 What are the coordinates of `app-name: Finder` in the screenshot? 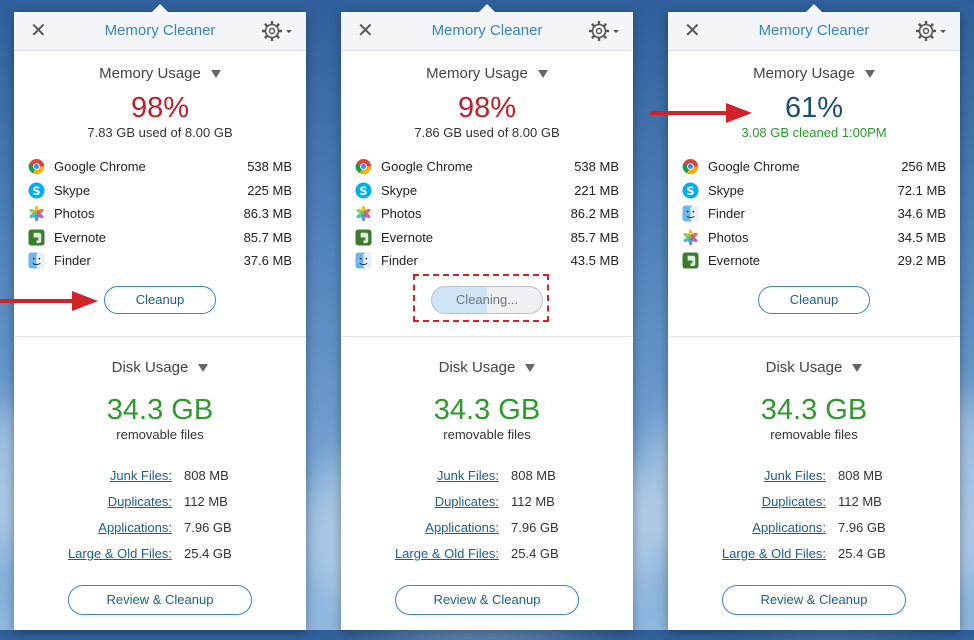 It's located at (726, 214).